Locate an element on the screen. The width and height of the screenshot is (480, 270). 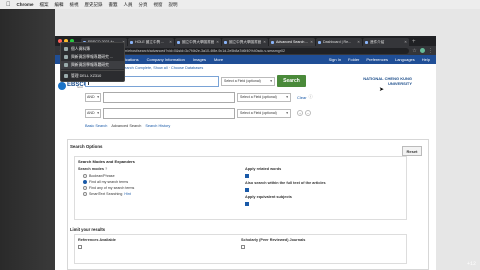
field-select-2: Select a Field (optional) ▾ is located at coordinates (264, 97).